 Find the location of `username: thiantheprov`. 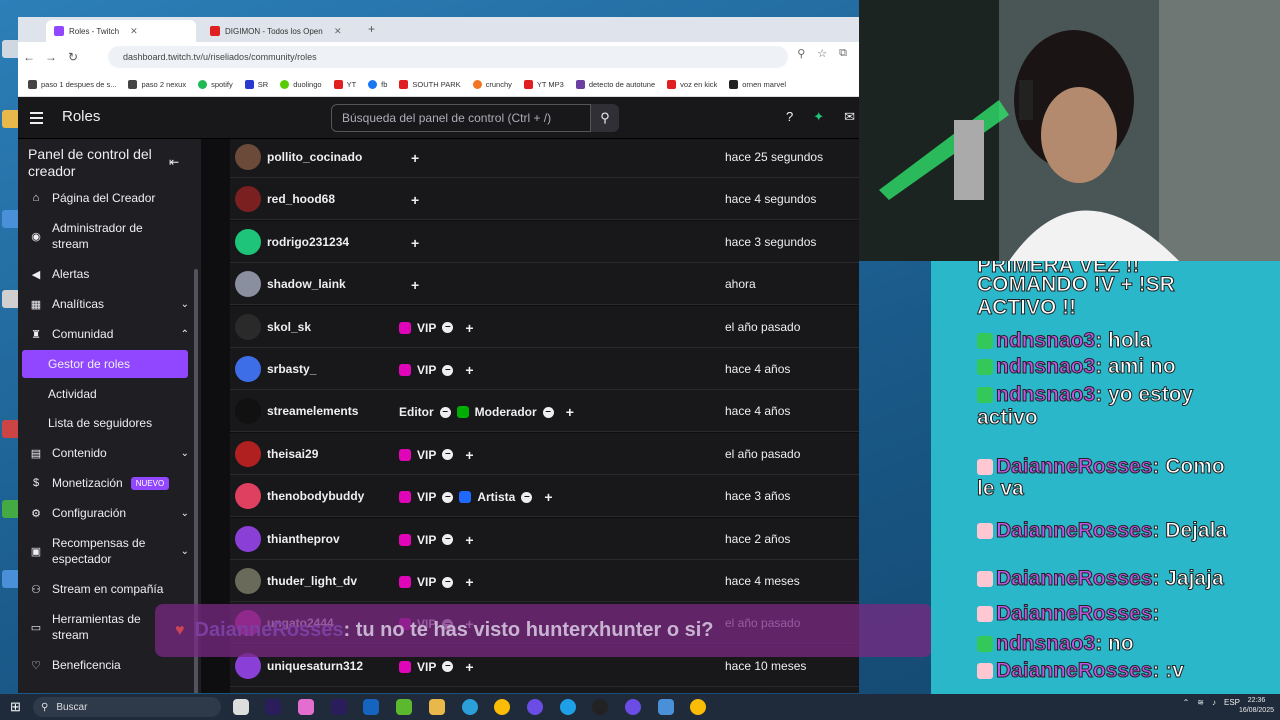

username: thiantheprov is located at coordinates (303, 539).